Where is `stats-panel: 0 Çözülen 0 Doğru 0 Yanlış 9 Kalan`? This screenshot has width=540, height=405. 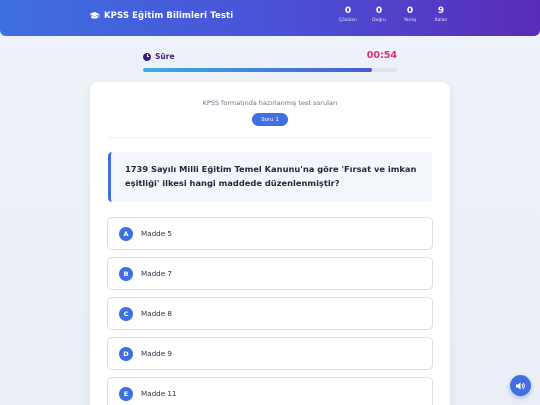
stats-panel: 0 Çözülen 0 Doğru 0 Yanlış 9 Kalan is located at coordinates (394, 15).